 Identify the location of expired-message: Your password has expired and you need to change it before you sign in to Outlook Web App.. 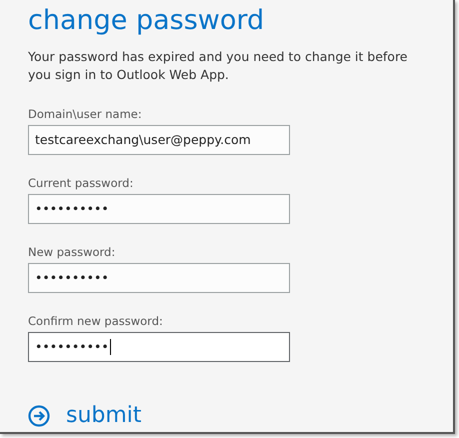
(218, 66).